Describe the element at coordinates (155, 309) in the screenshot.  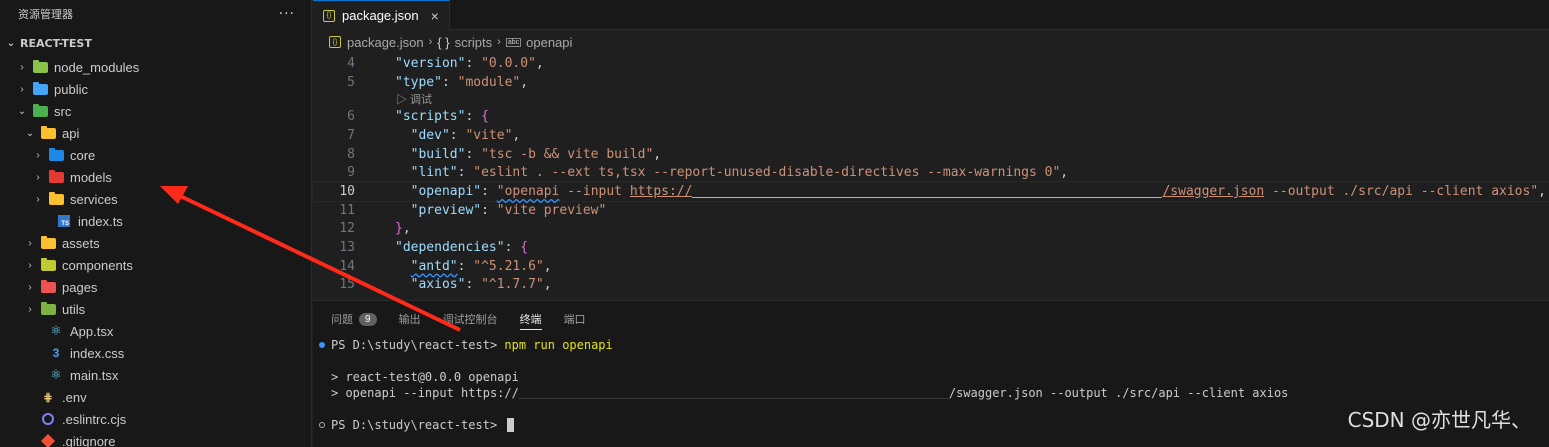
I see `tree-item-utils: › utils` at that location.